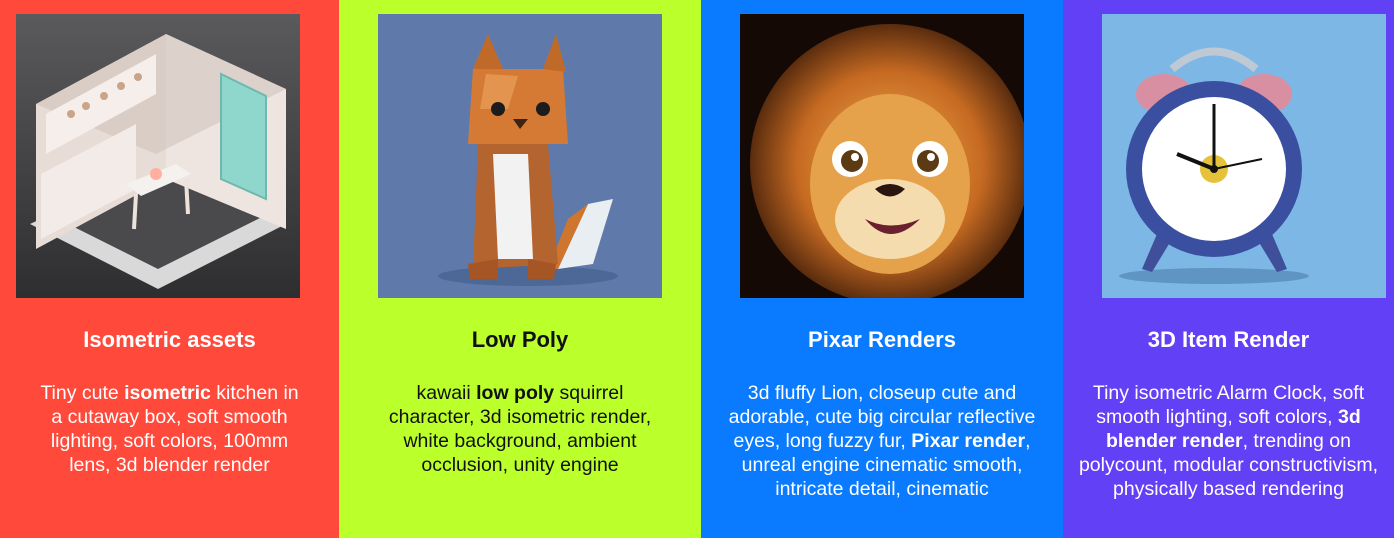 The image size is (1394, 538). I want to click on card-title: Pixar Renders, so click(882, 339).